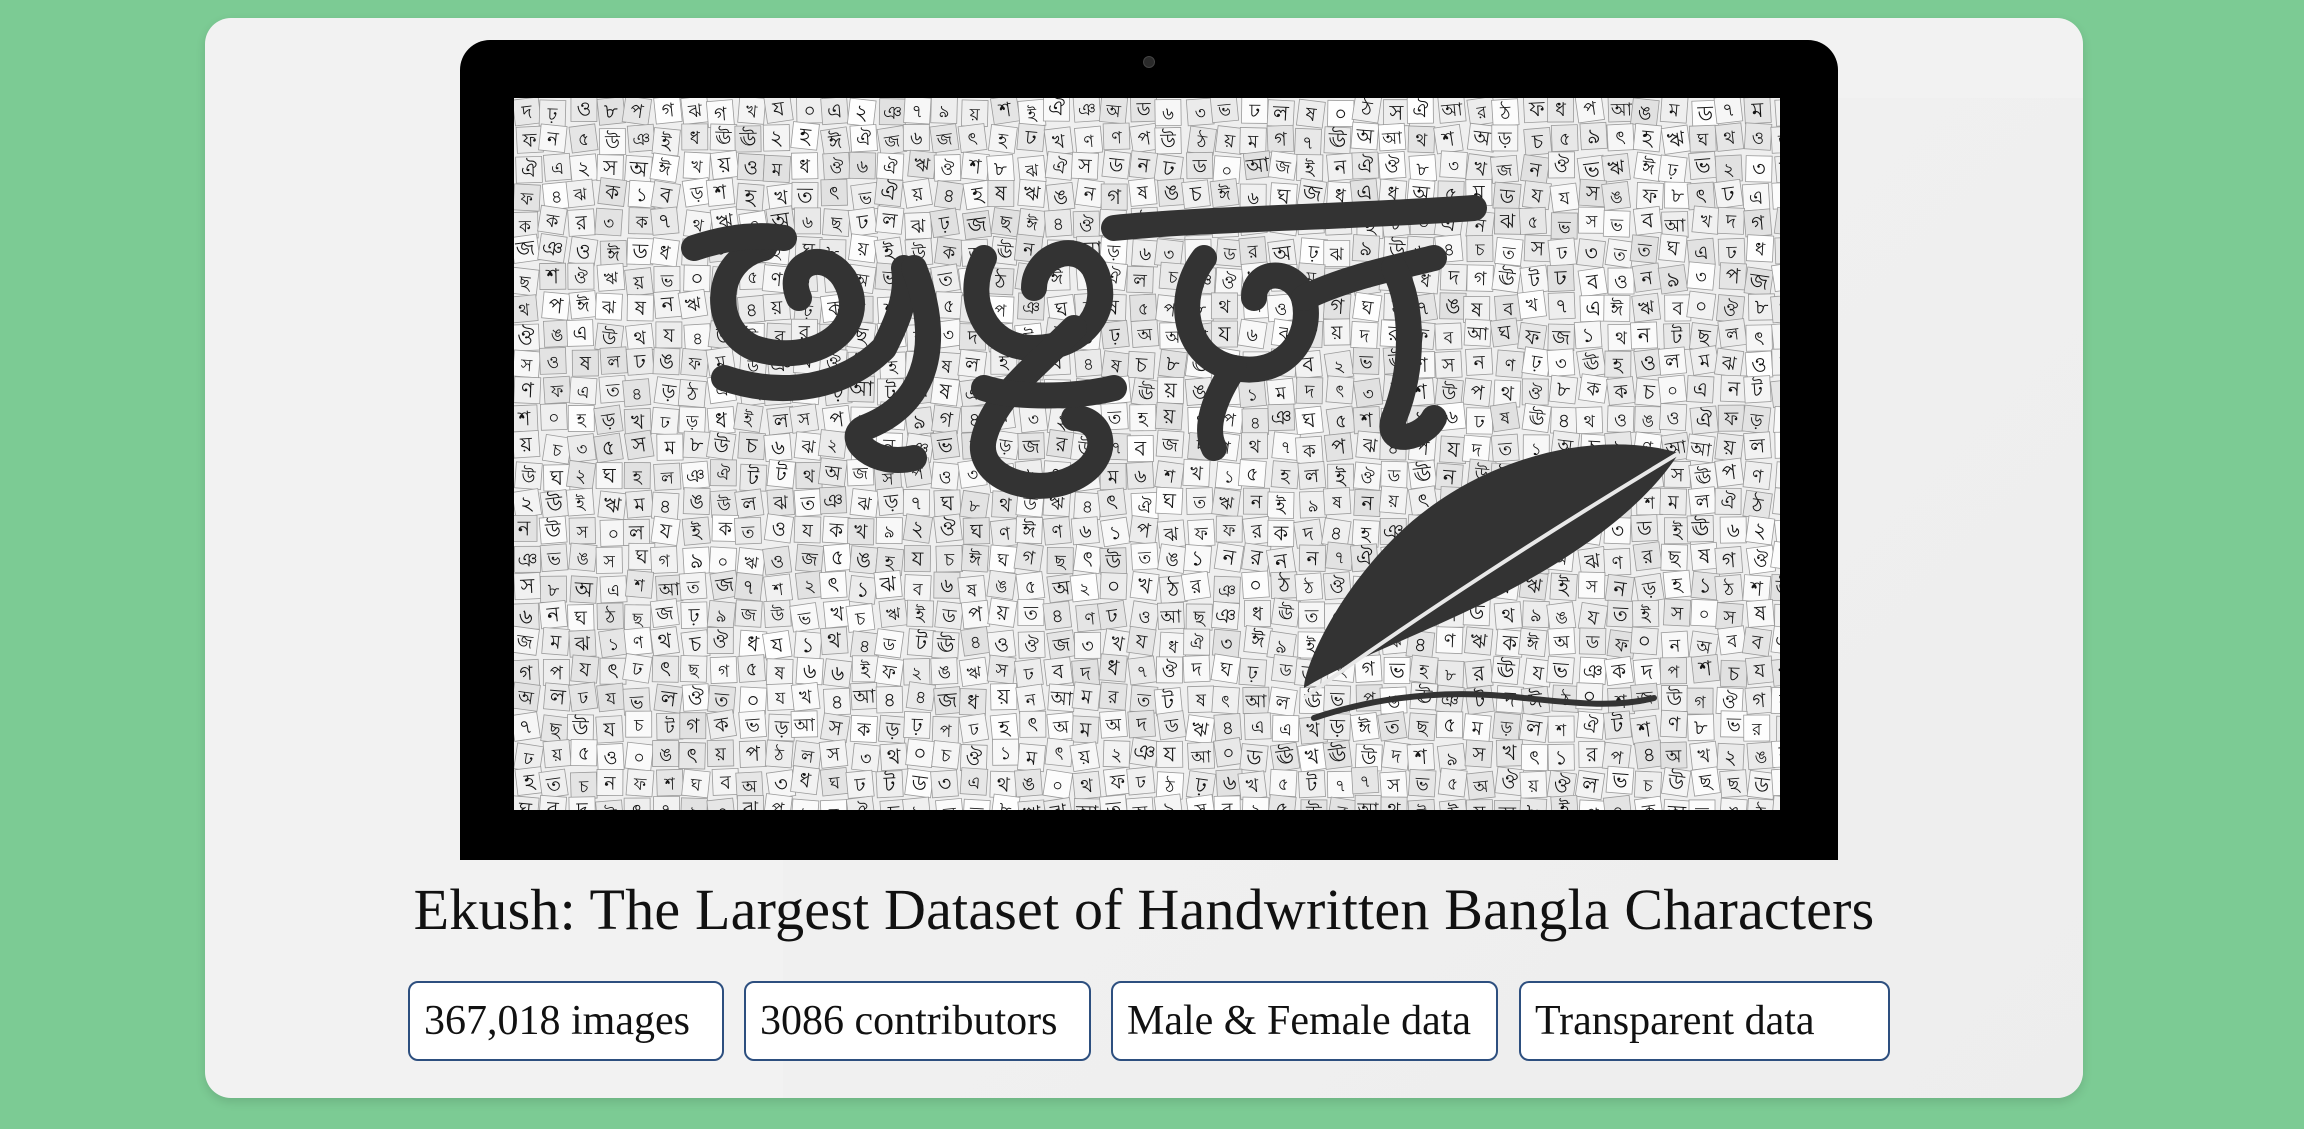 The image size is (2304, 1129). Describe the element at coordinates (949, 306) in the screenshot. I see `svg-text: ৫` at that location.